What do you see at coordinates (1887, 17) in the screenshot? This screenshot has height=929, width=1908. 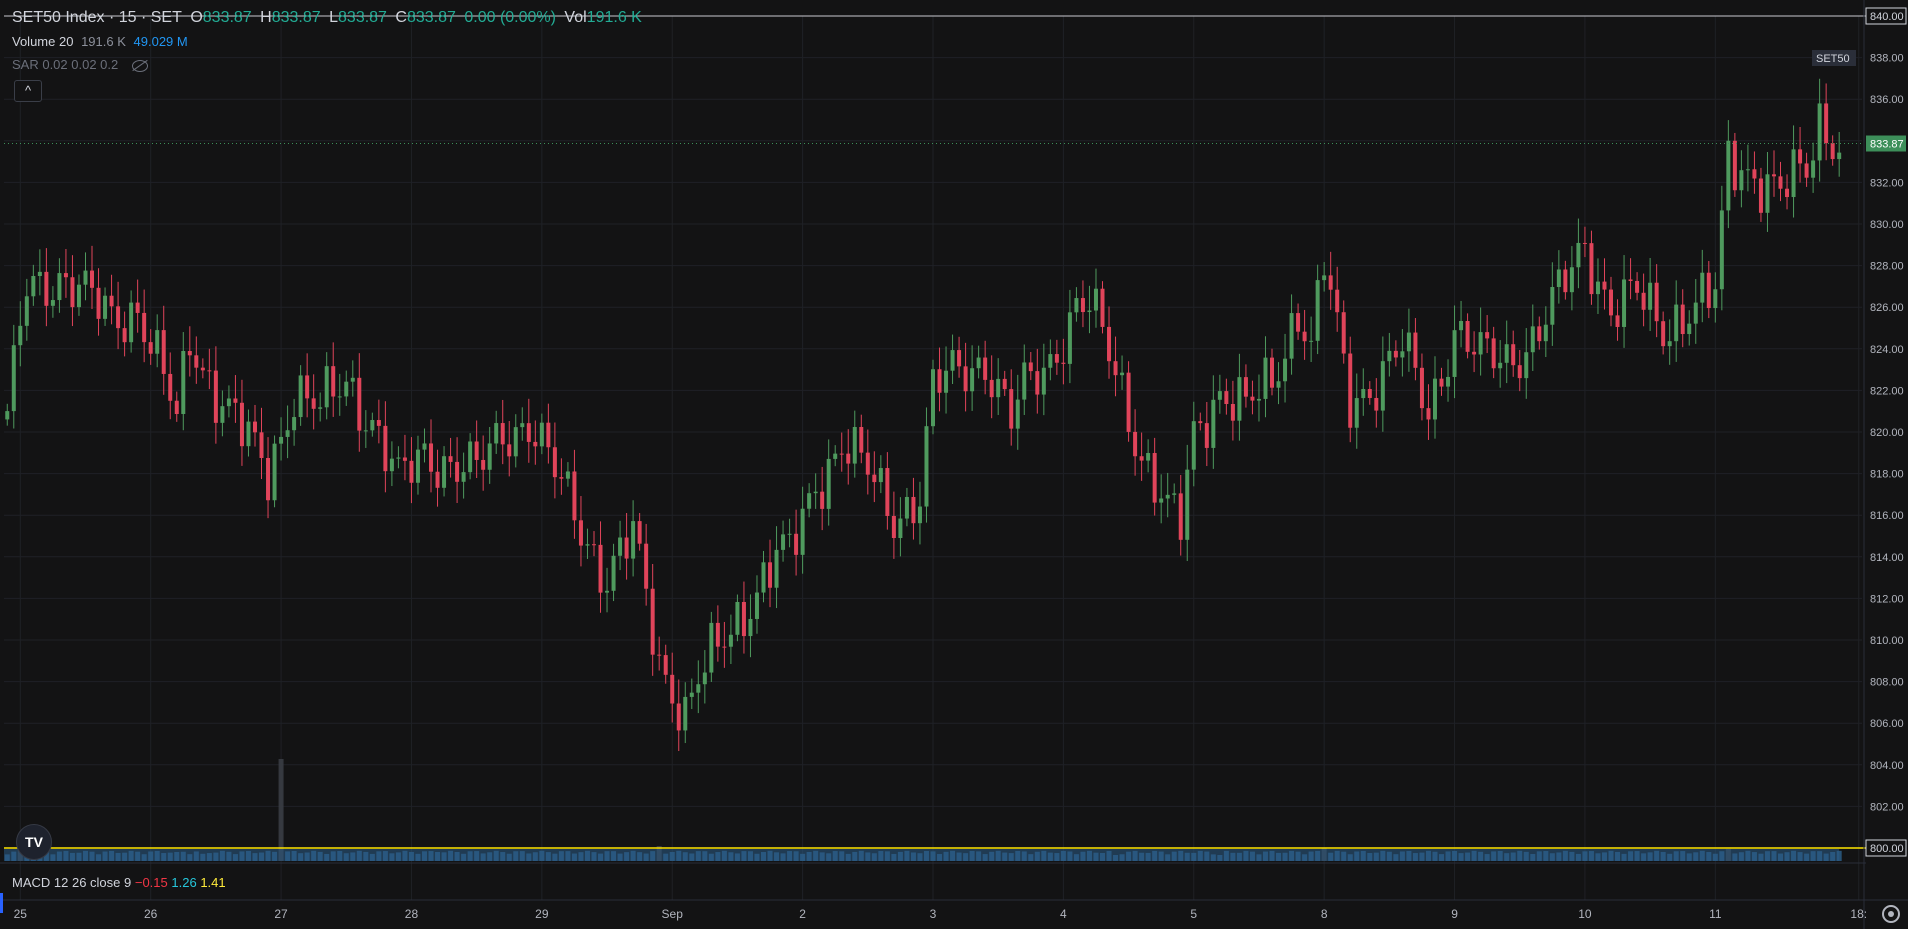 I see `axis-value-box-label: 840.00` at bounding box center [1887, 17].